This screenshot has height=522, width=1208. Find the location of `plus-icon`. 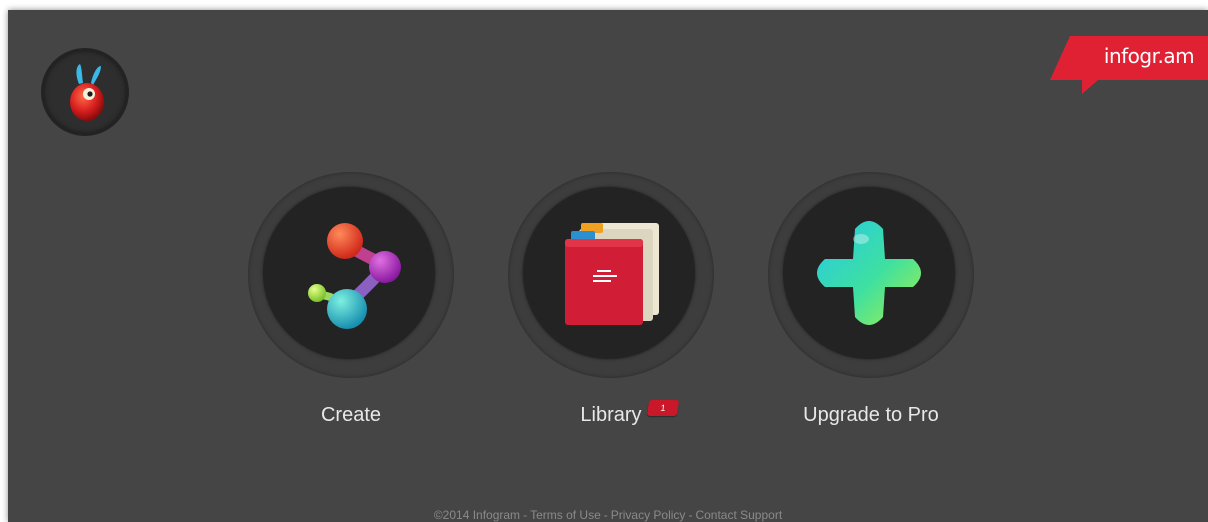

plus-icon is located at coordinates (869, 273).